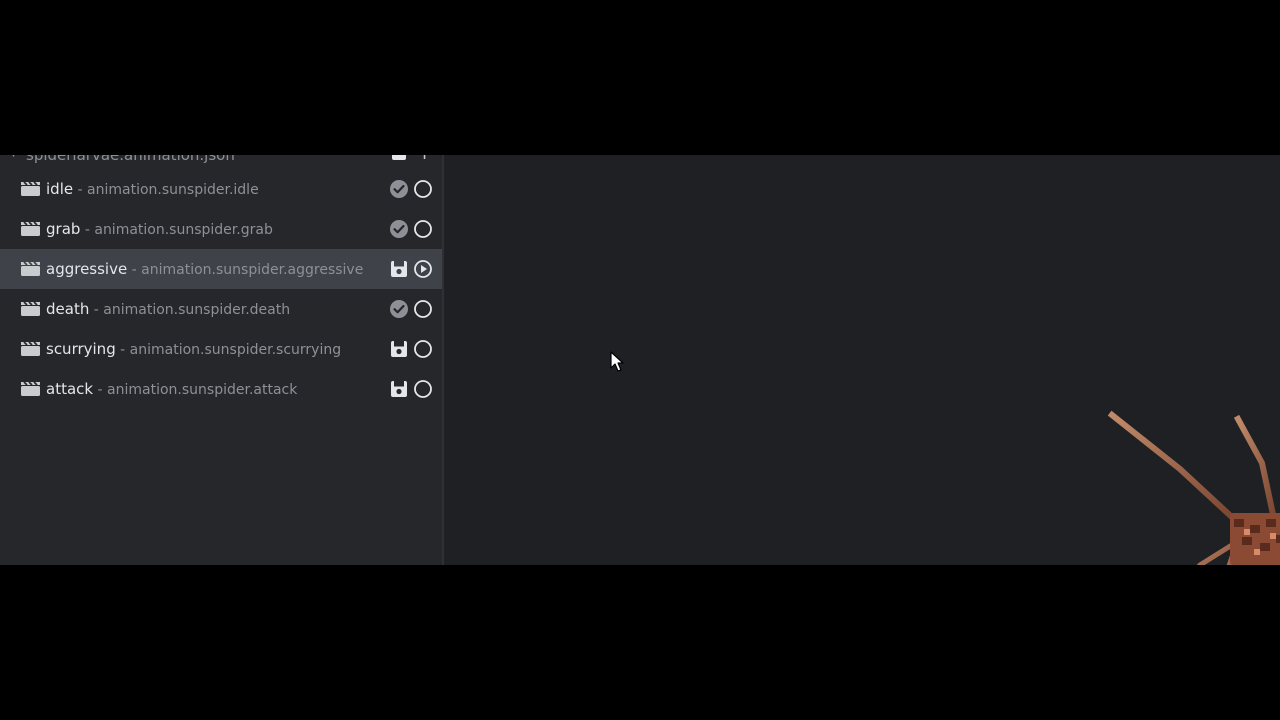 The height and width of the screenshot is (720, 1280). I want to click on animation-name: death, so click(68, 309).